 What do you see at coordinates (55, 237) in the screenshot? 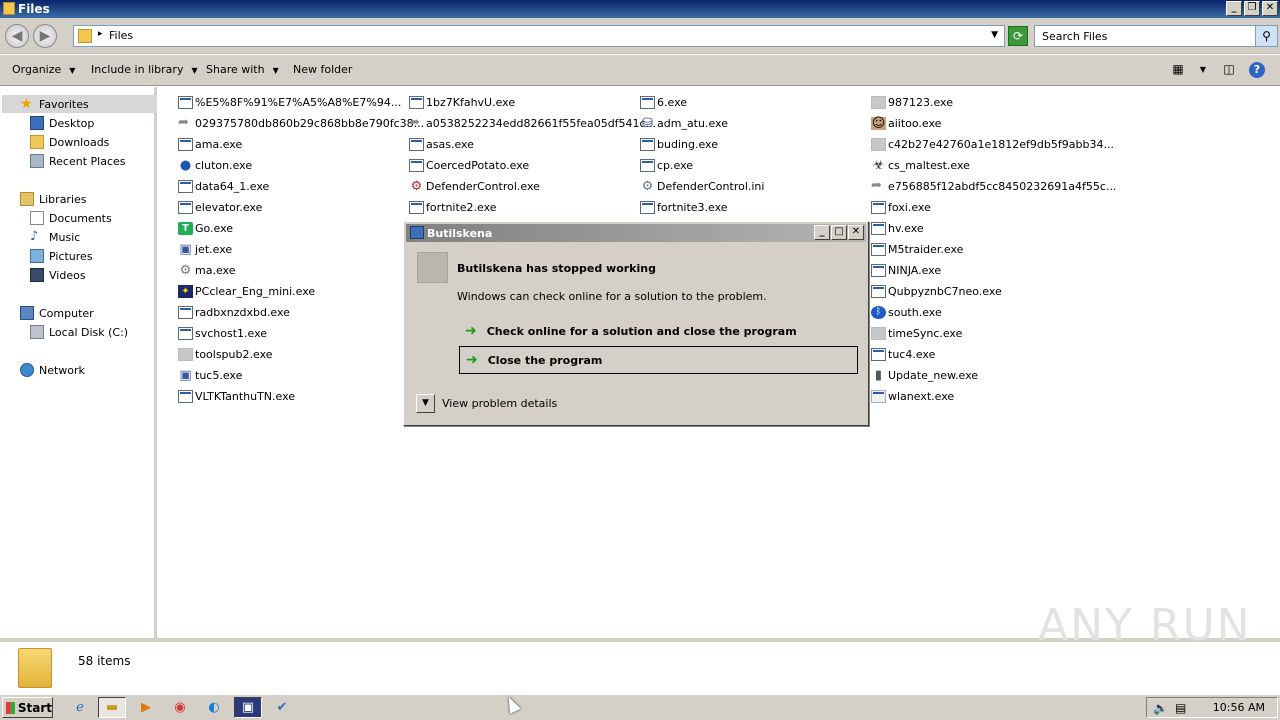
I see `nav-music: ♪ Music` at bounding box center [55, 237].